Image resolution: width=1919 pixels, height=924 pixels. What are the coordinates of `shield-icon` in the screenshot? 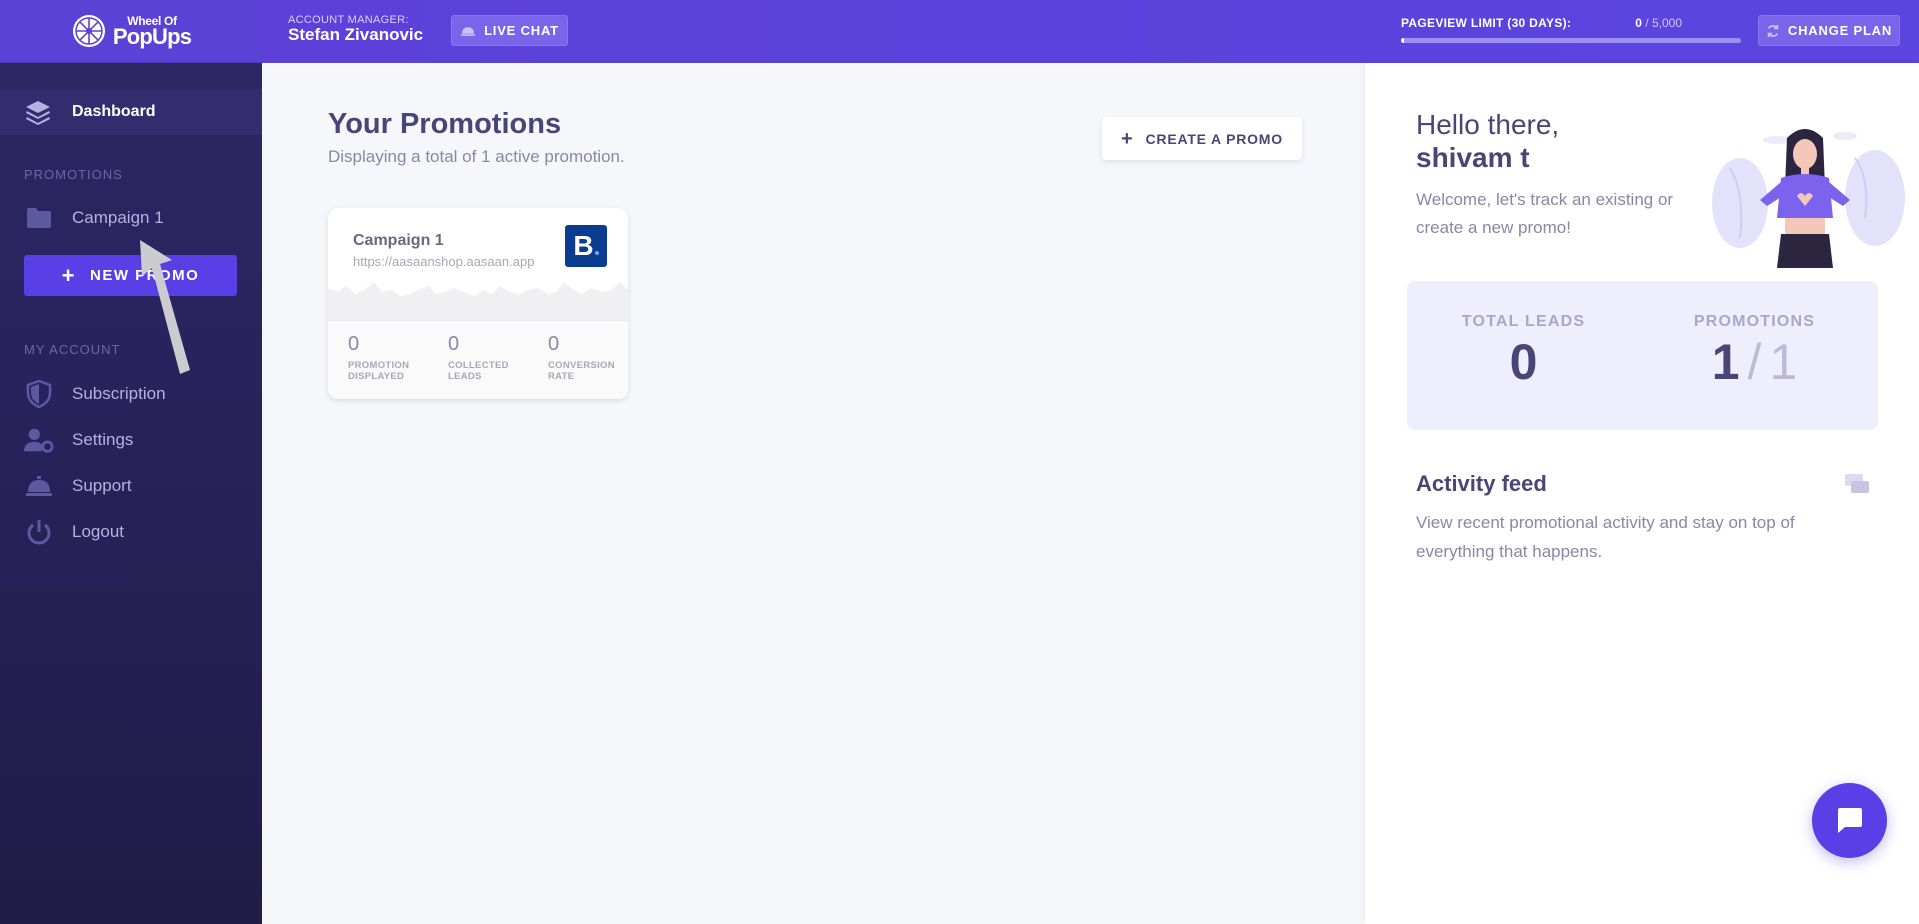 It's located at (39, 394).